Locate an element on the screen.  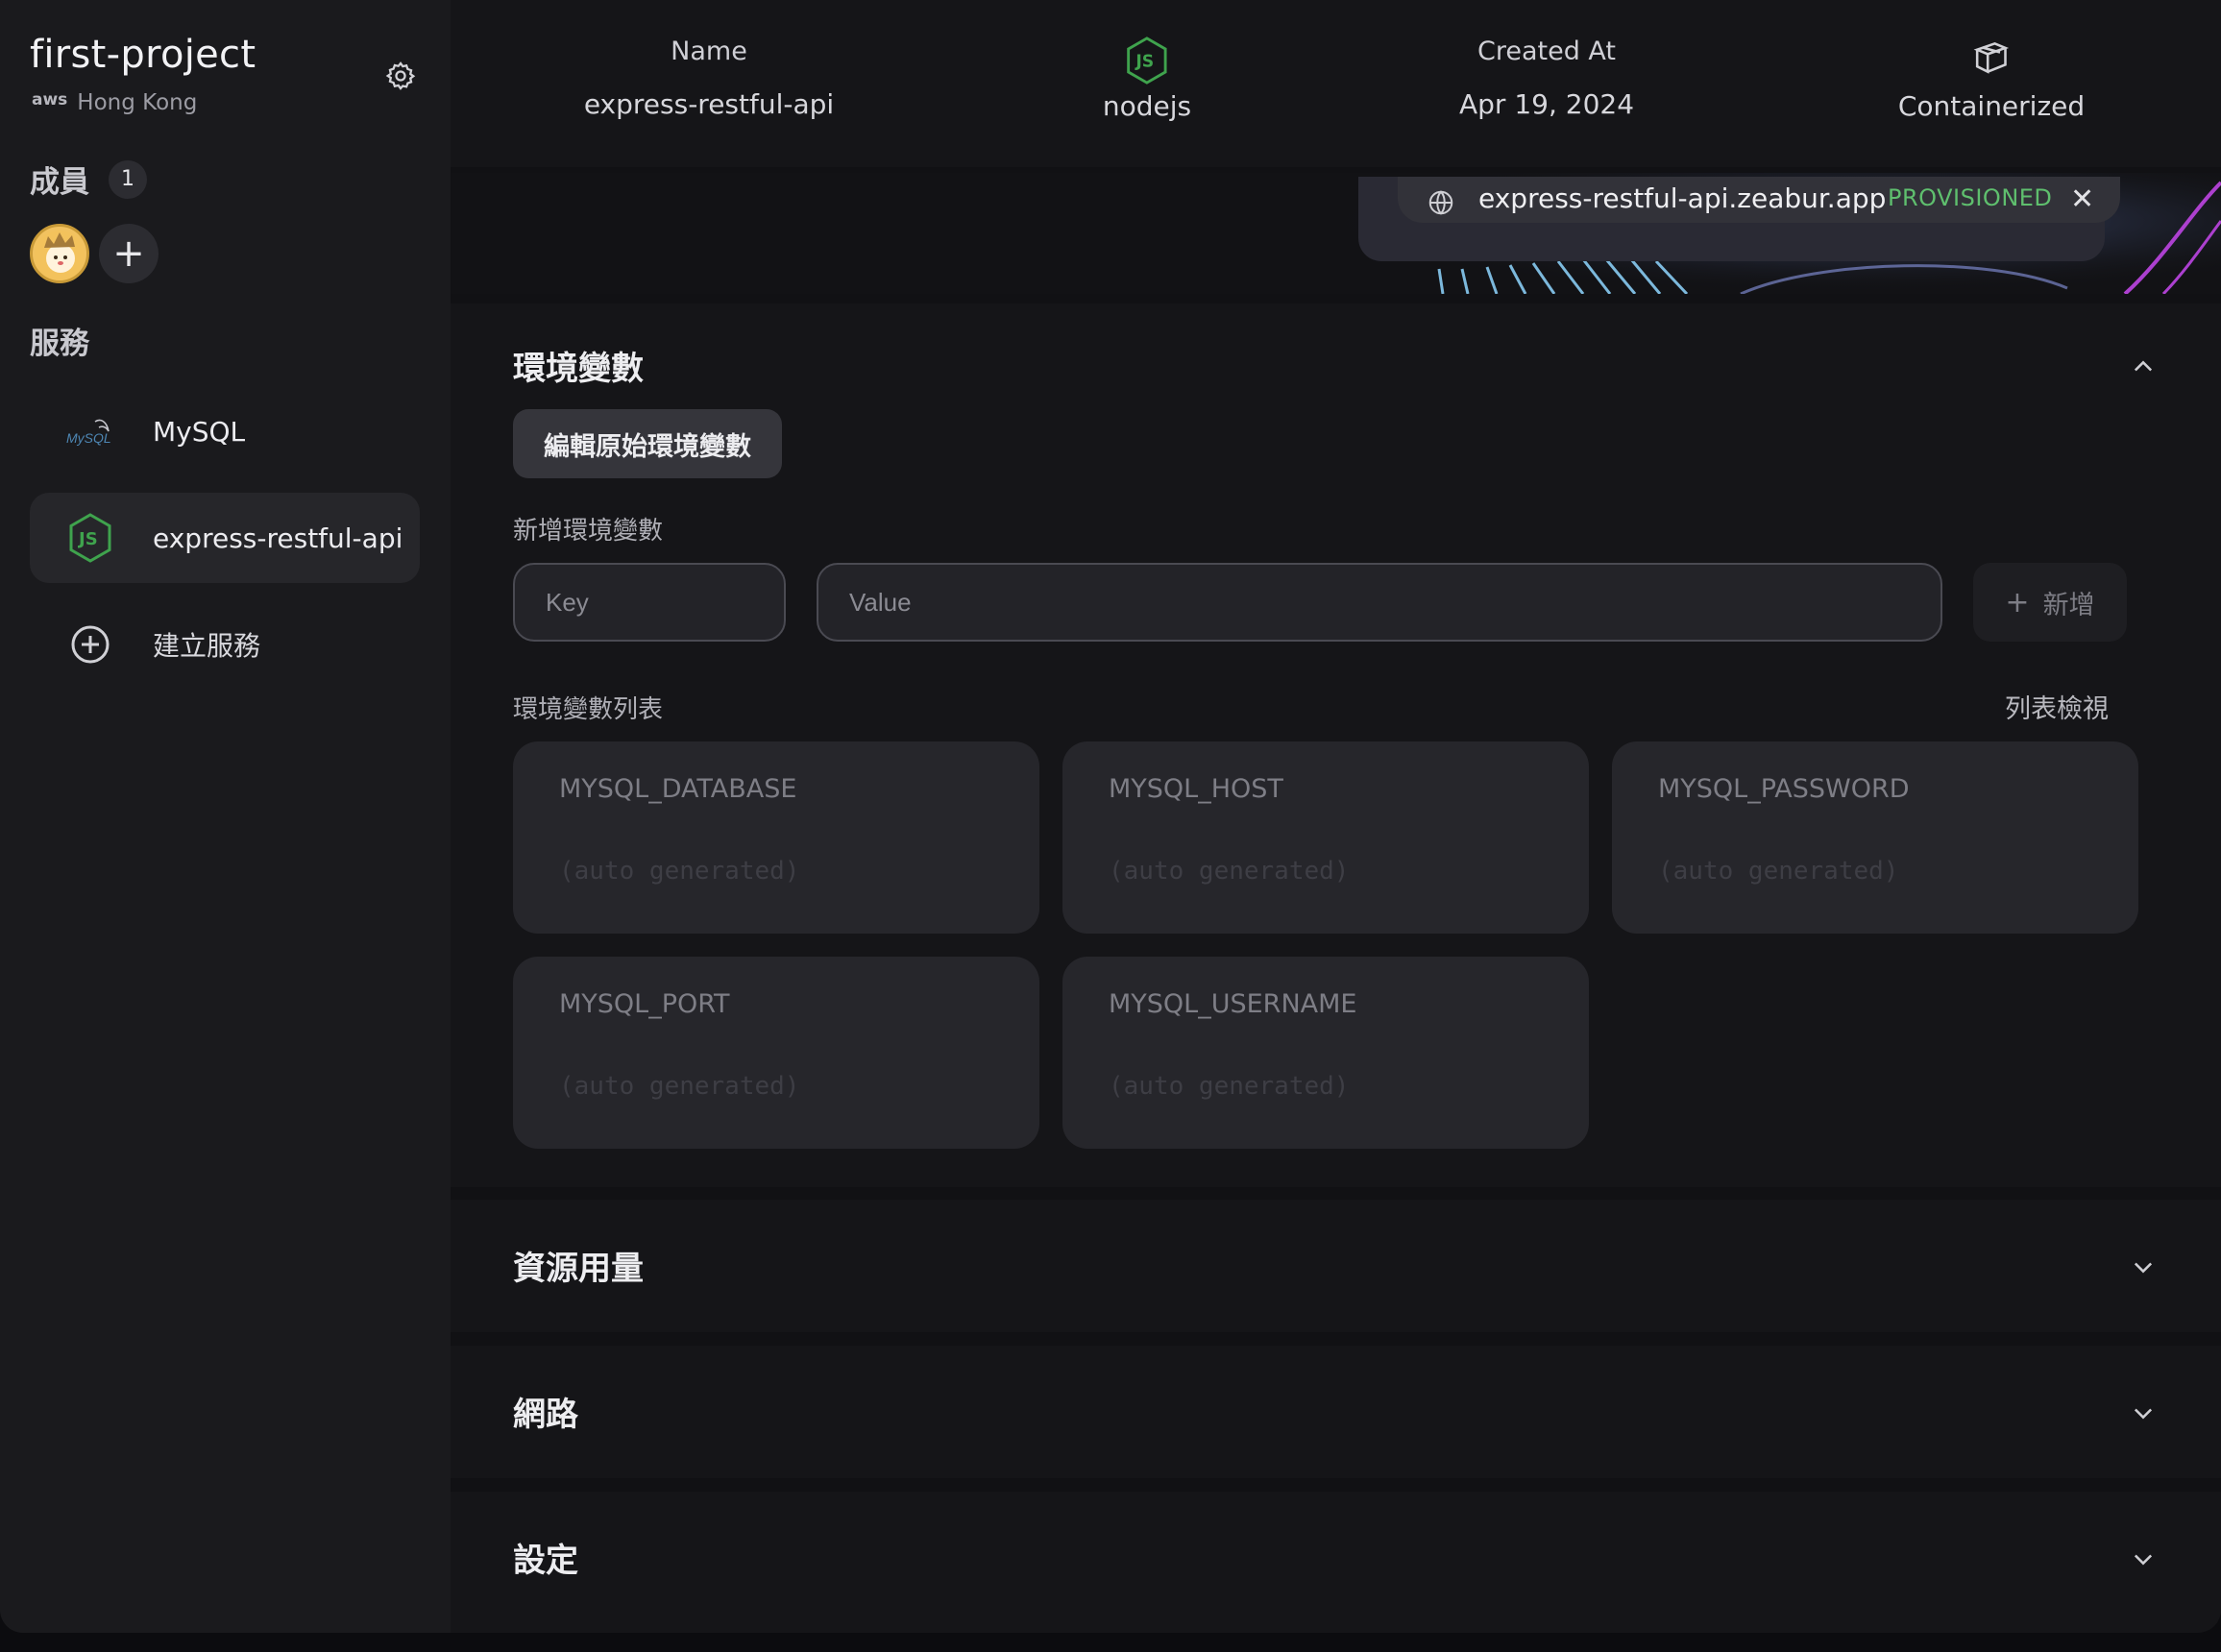
env-var-name: MYSQL_PASSWORD is located at coordinates (1784, 789).